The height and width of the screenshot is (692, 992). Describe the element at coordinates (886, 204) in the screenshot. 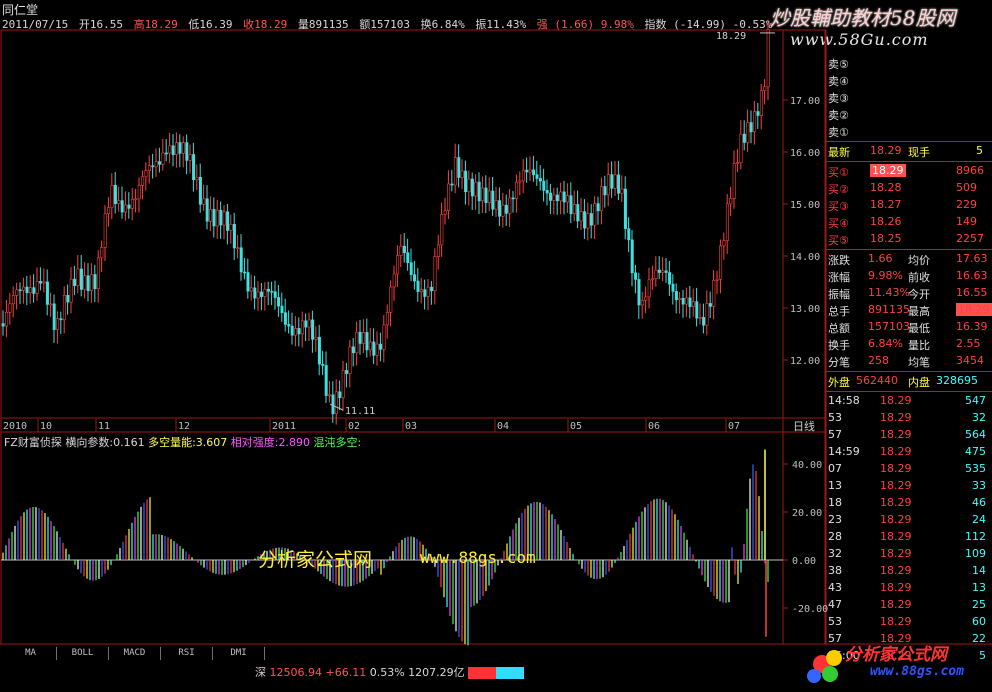

I see `buy-price: 18.27` at that location.